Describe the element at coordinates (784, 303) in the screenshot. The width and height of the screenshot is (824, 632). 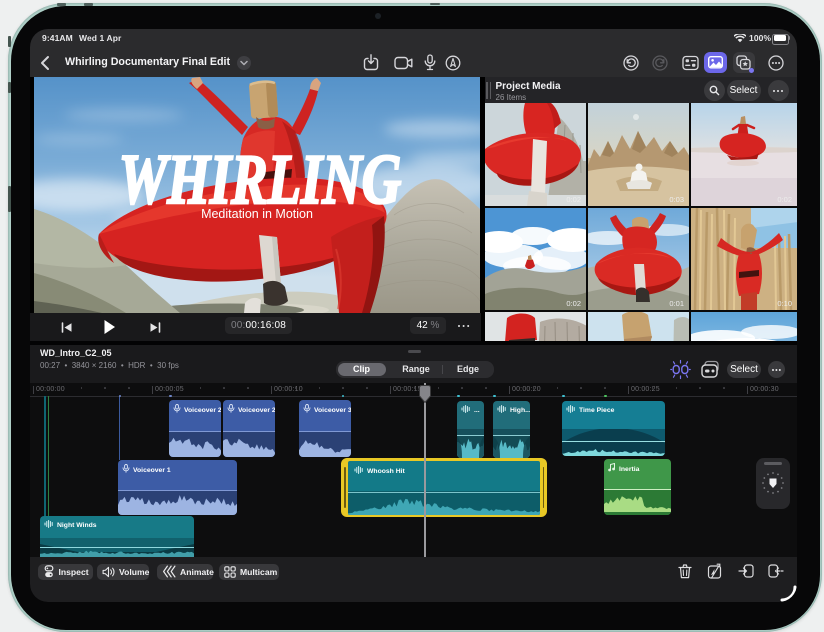
I see `svg-text: 0:10` at that location.